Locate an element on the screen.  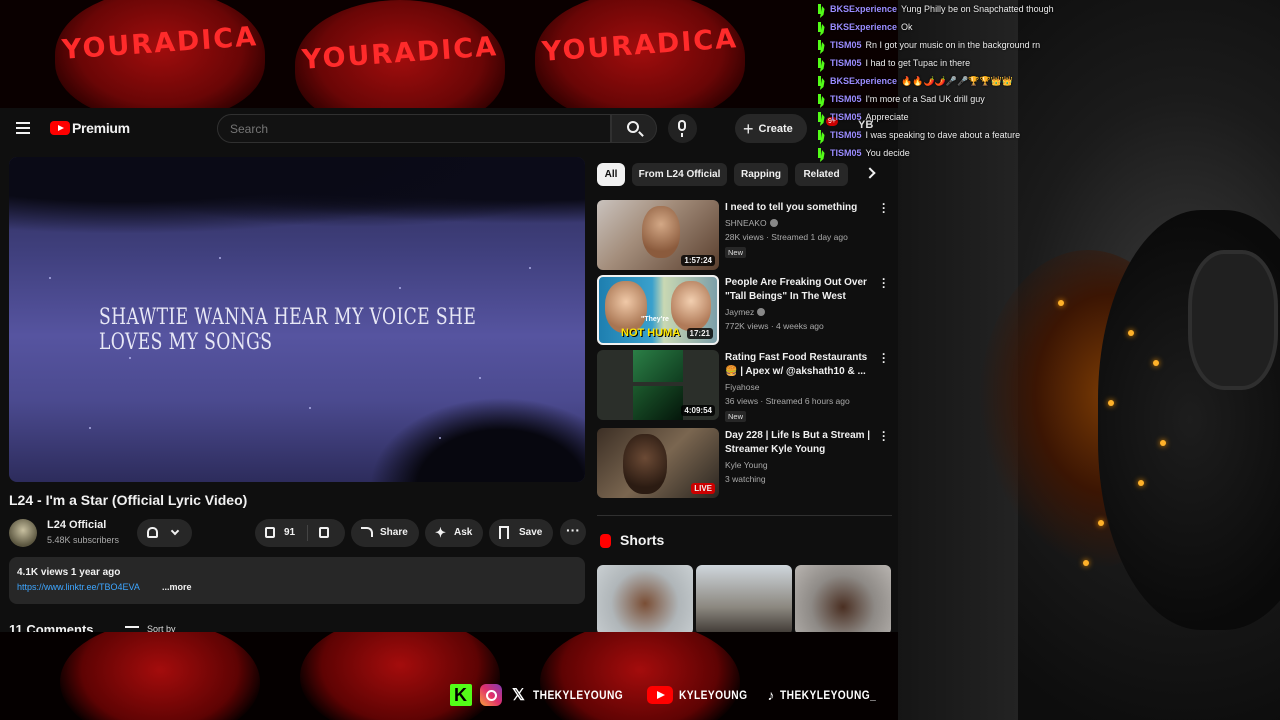
bell-icon is located at coordinates (152, 532).